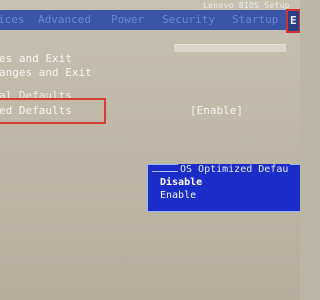  Describe the element at coordinates (216, 110) in the screenshot. I see `os-optimized-defaults-value: [Enable]` at that location.